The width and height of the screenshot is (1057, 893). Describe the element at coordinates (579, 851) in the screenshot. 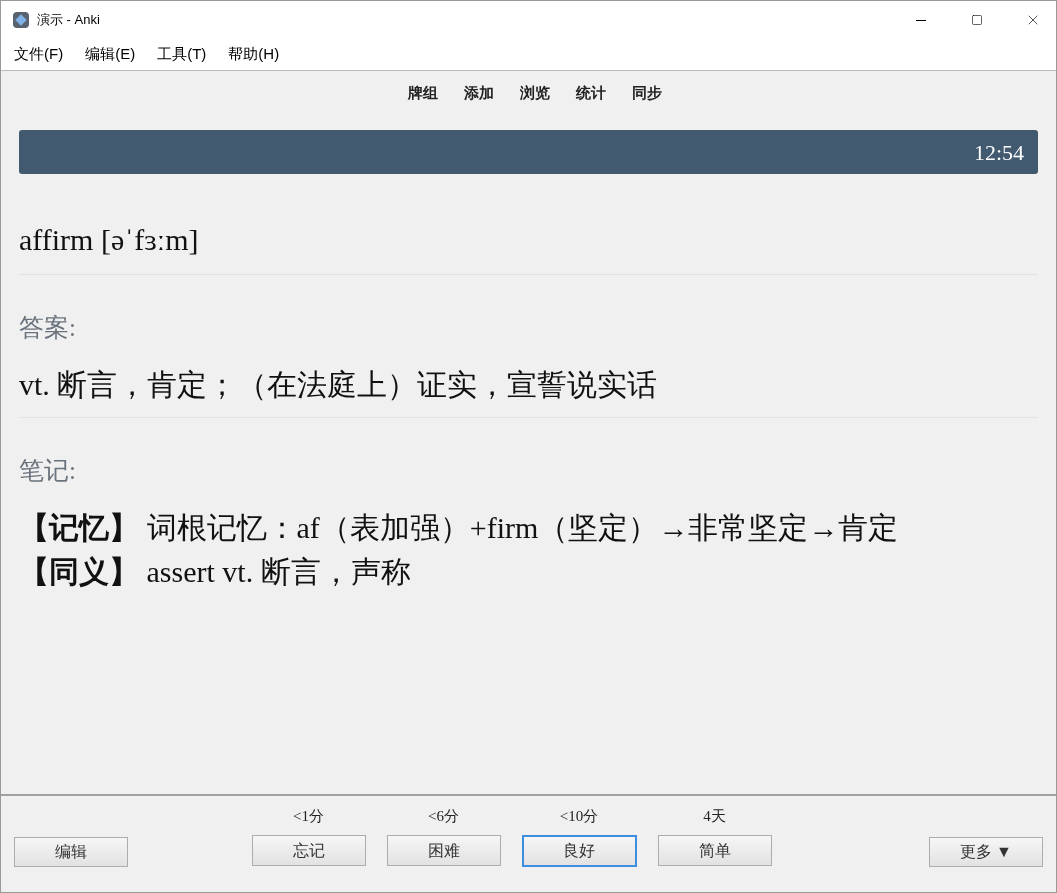

I see `answer-button: 良好` at that location.